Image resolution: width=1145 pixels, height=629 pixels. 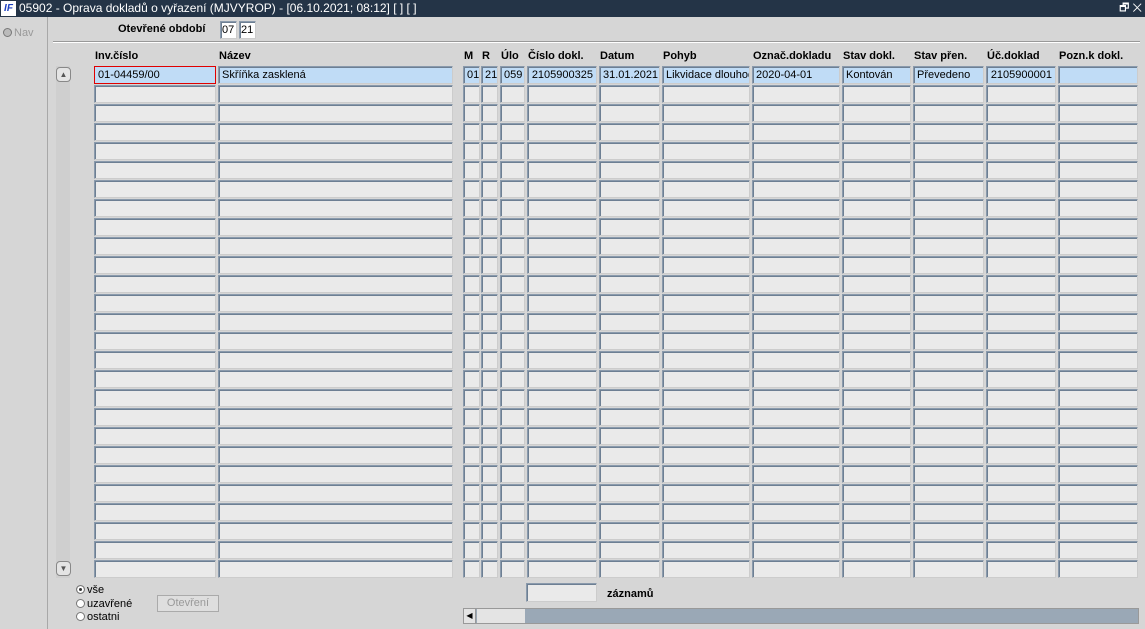 What do you see at coordinates (104, 604) in the screenshot?
I see `filter-closed: uzavřené` at bounding box center [104, 604].